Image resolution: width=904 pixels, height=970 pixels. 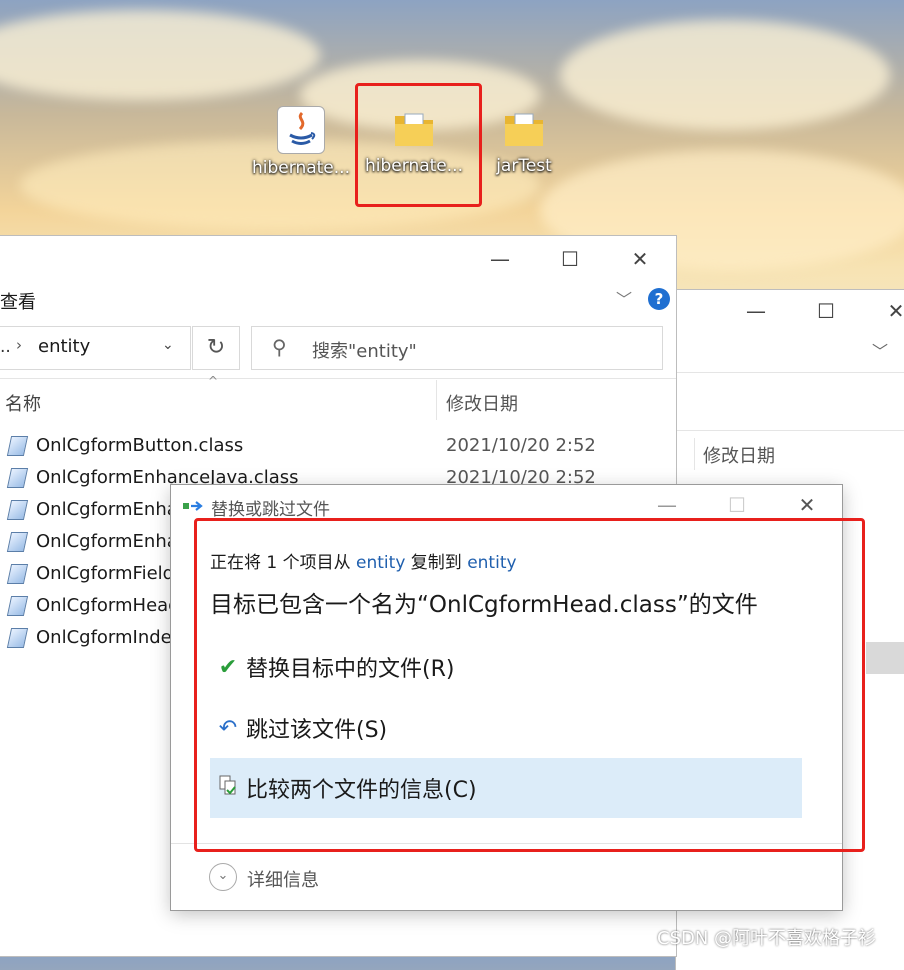 I want to click on file-row: OnlCgformField, so click(x=87, y=573).